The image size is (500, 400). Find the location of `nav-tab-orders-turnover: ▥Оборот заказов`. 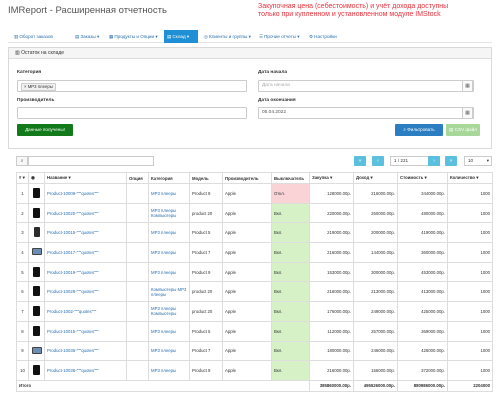

nav-tab-orders-turnover: ▥Оборот заказов is located at coordinates (33, 36).